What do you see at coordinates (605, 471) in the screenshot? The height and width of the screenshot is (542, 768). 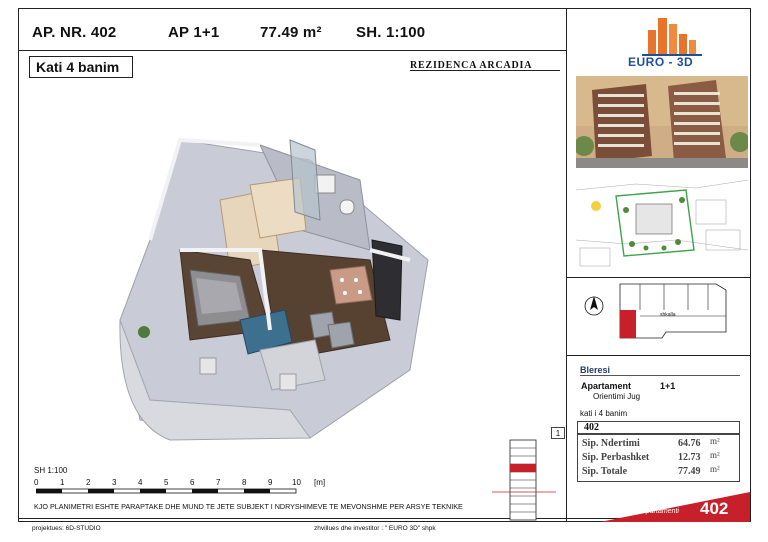 I see `area-label-total: Sip. Totale` at bounding box center [605, 471].